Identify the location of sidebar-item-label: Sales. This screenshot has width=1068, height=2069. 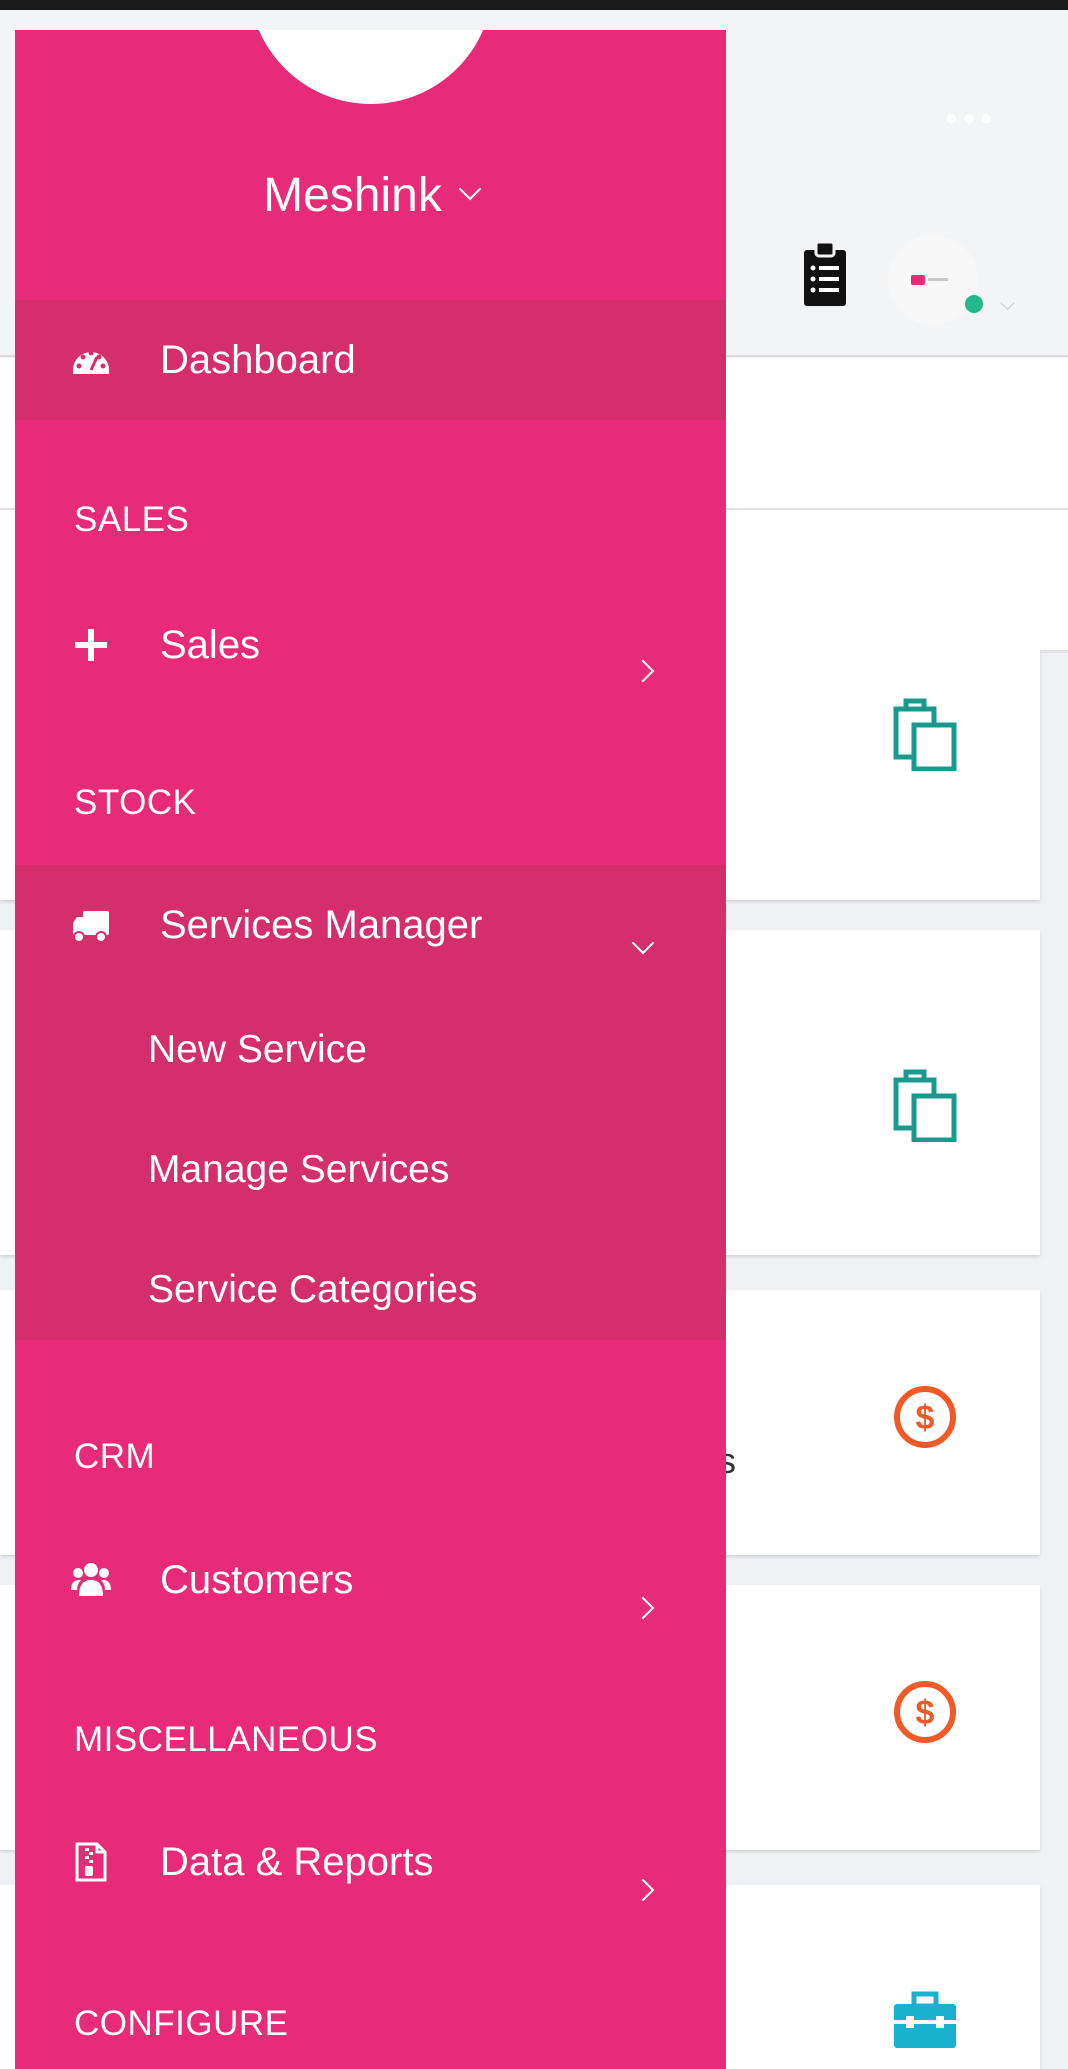
(210, 645).